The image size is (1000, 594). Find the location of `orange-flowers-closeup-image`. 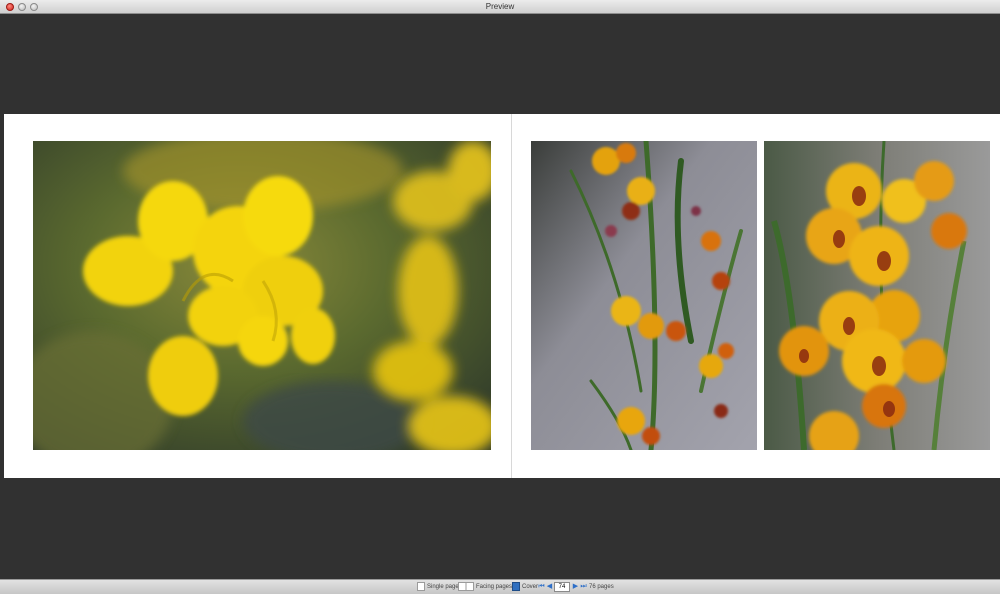

orange-flowers-closeup-image is located at coordinates (877, 295).